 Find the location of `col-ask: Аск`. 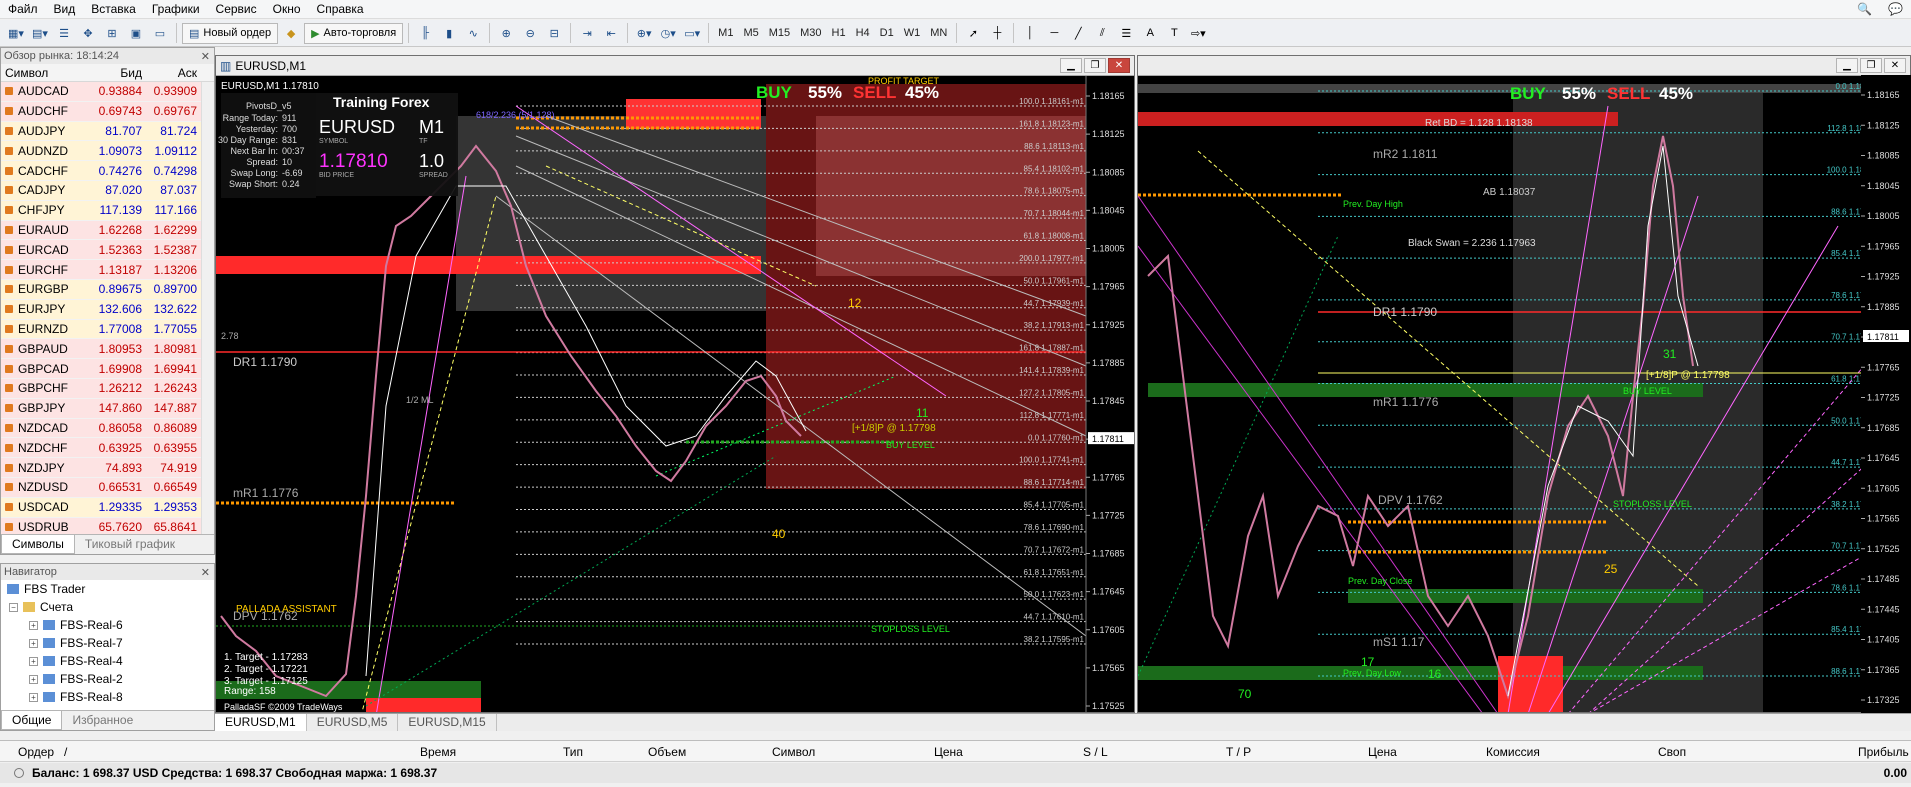

col-ask: Аск is located at coordinates (173, 73).